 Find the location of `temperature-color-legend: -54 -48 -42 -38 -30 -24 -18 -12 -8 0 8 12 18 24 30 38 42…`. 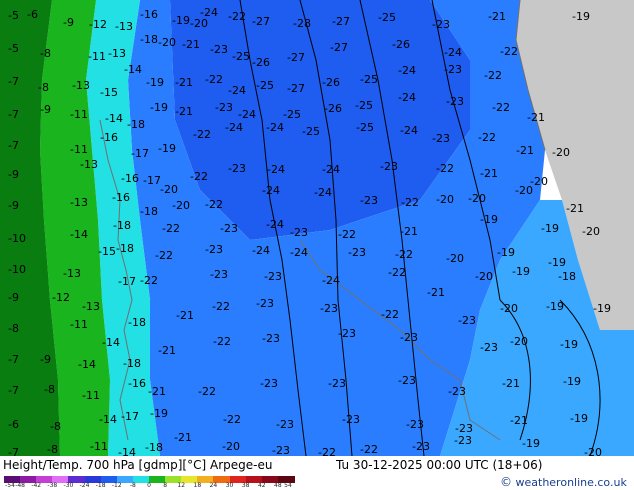

temperature-color-legend: -54 -48 -42 -38 -30 -24 -18 -12 -8 0 8 12 18 24 30 38 42… is located at coordinates (149, 482).